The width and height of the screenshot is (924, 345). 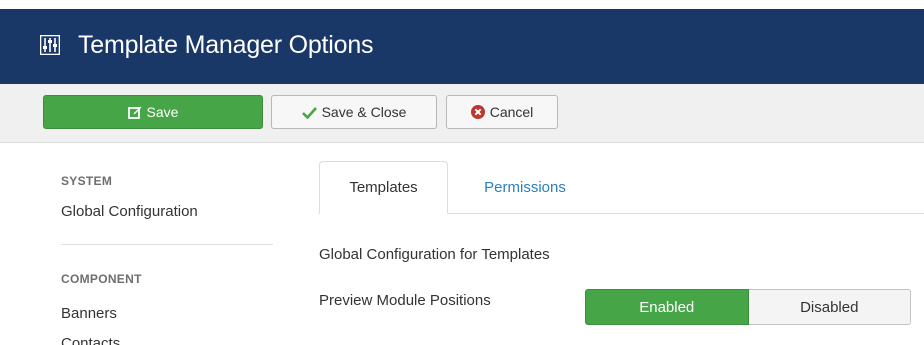 What do you see at coordinates (226, 45) in the screenshot?
I see `page-title: Template Manager Options` at bounding box center [226, 45].